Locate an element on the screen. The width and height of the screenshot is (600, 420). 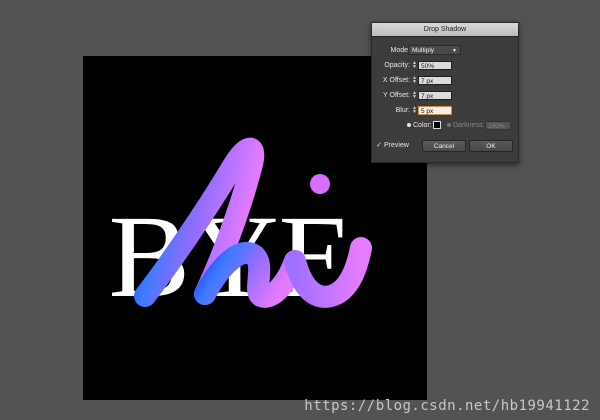
y-offset-row: Y Offset: ▲ ▼ 7 px is located at coordinates (446, 95).